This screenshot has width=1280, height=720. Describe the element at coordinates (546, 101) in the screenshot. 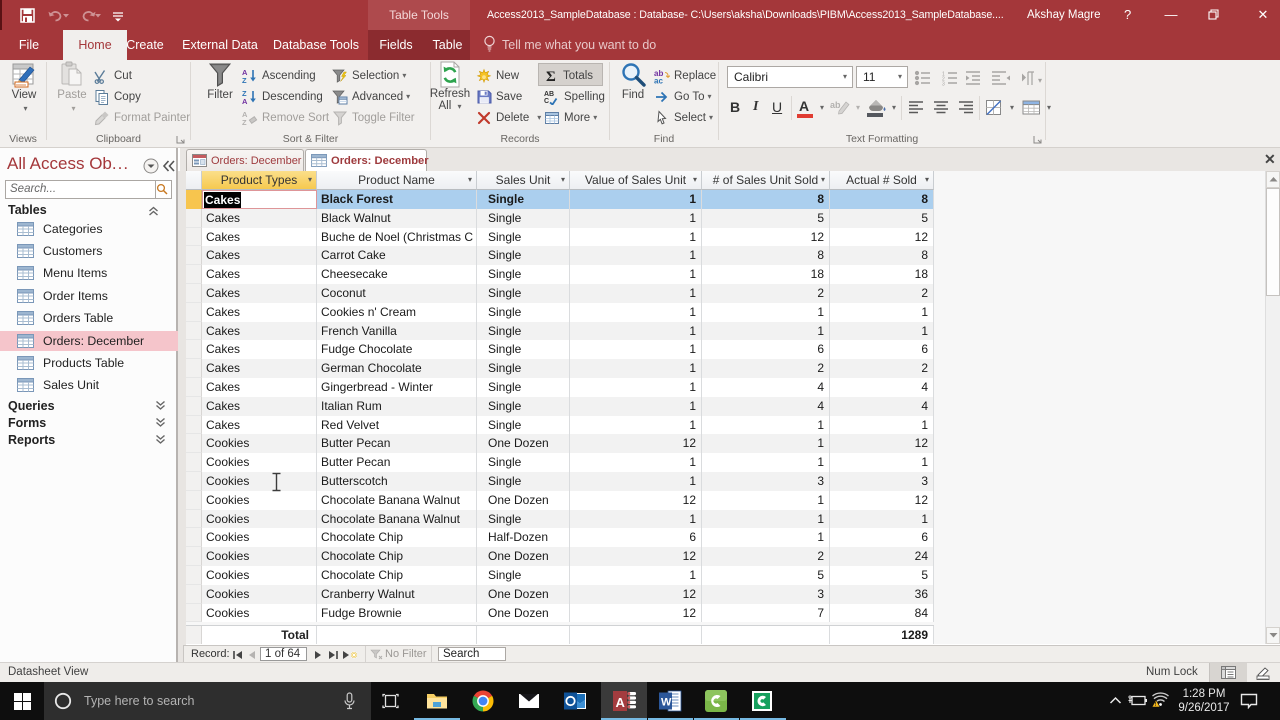

I see `svg-text: C` at that location.